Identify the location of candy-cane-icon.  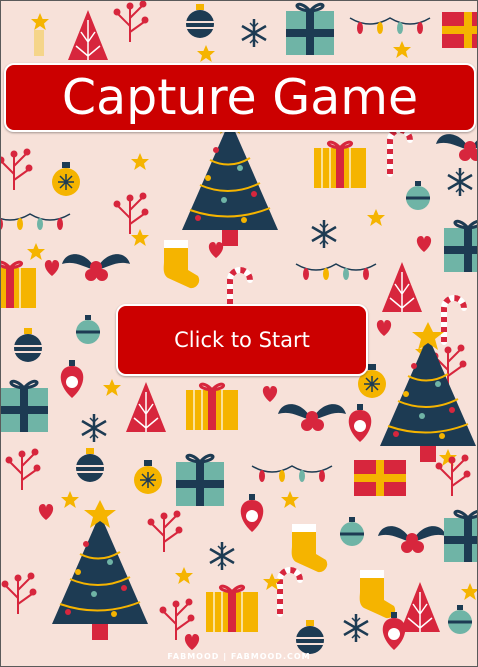
(400, 152).